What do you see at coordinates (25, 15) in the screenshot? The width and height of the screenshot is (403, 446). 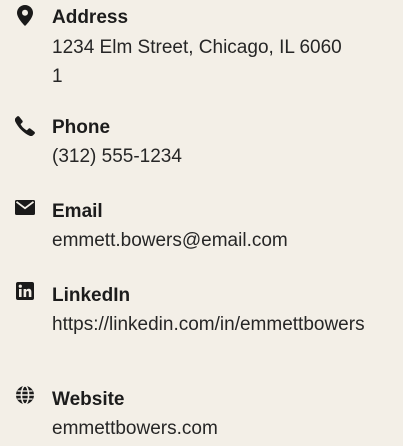 I see `map-marker-icon` at bounding box center [25, 15].